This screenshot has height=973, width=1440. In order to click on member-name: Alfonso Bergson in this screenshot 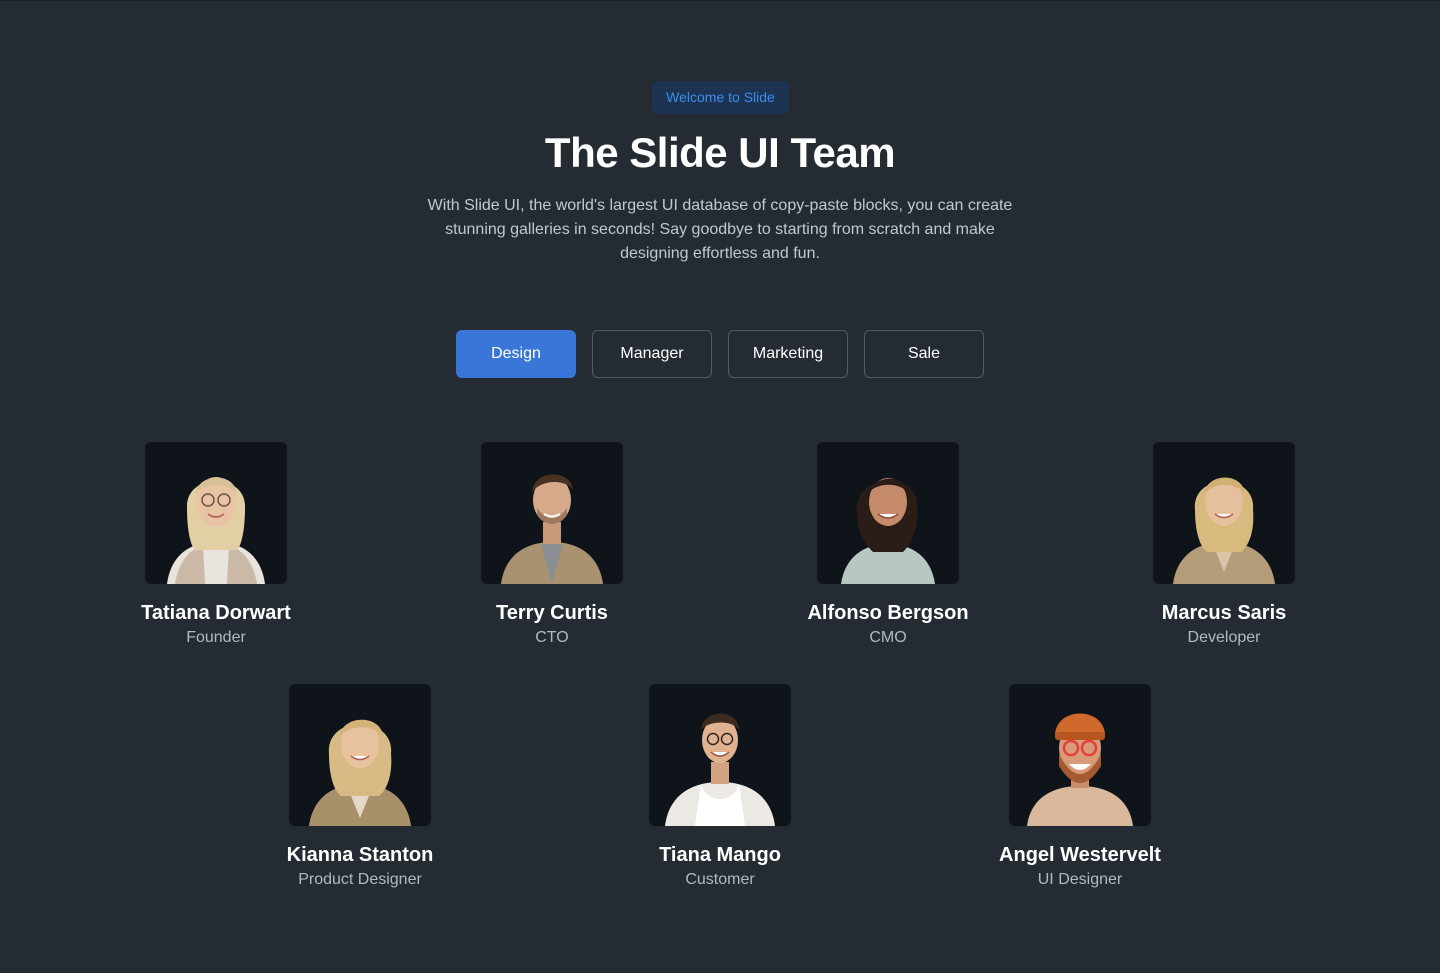, I will do `click(888, 613)`.